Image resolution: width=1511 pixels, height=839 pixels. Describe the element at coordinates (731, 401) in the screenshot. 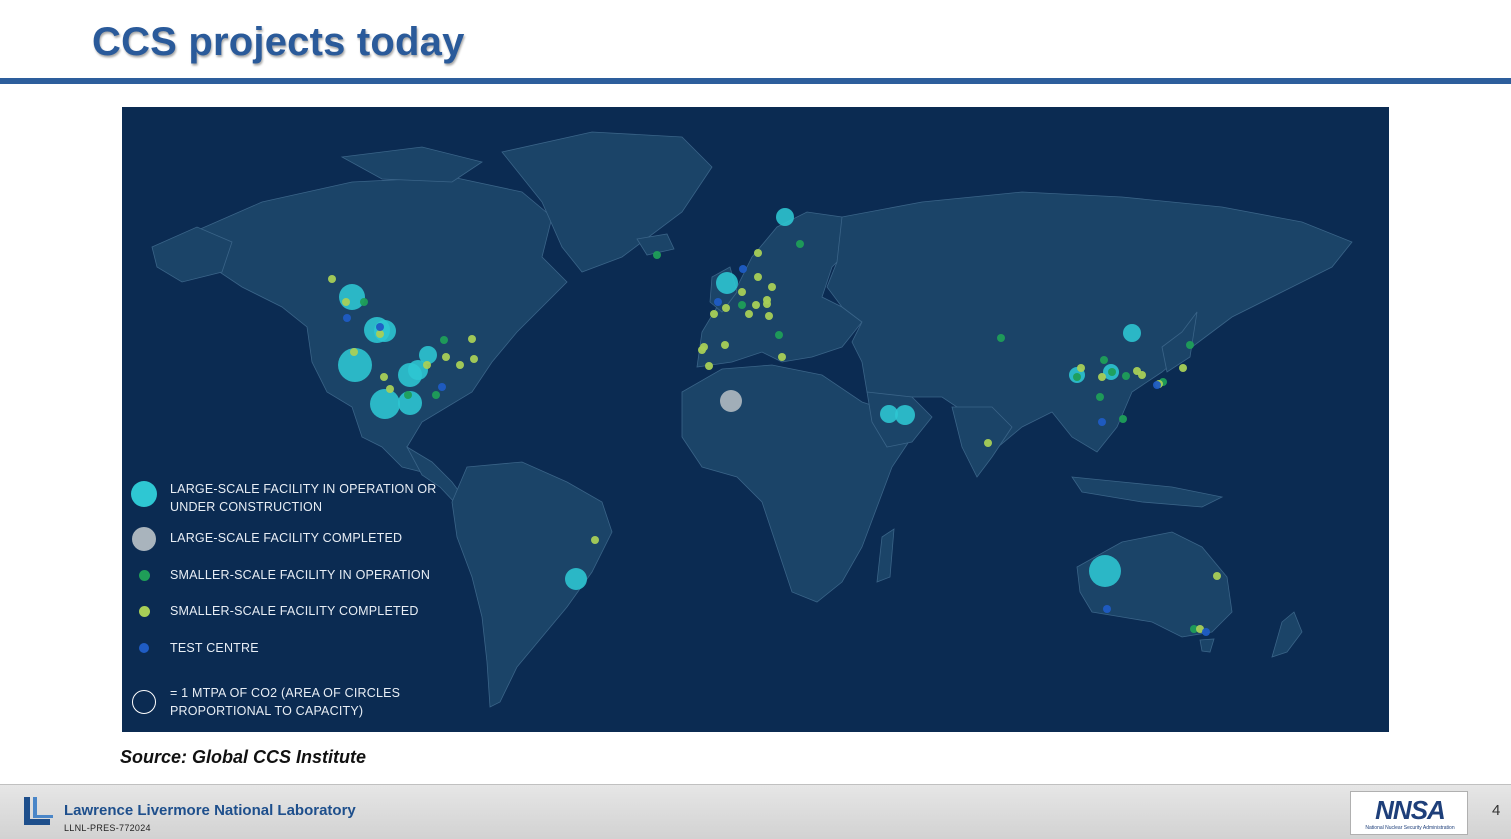

I see `facility-marker-large-done` at that location.